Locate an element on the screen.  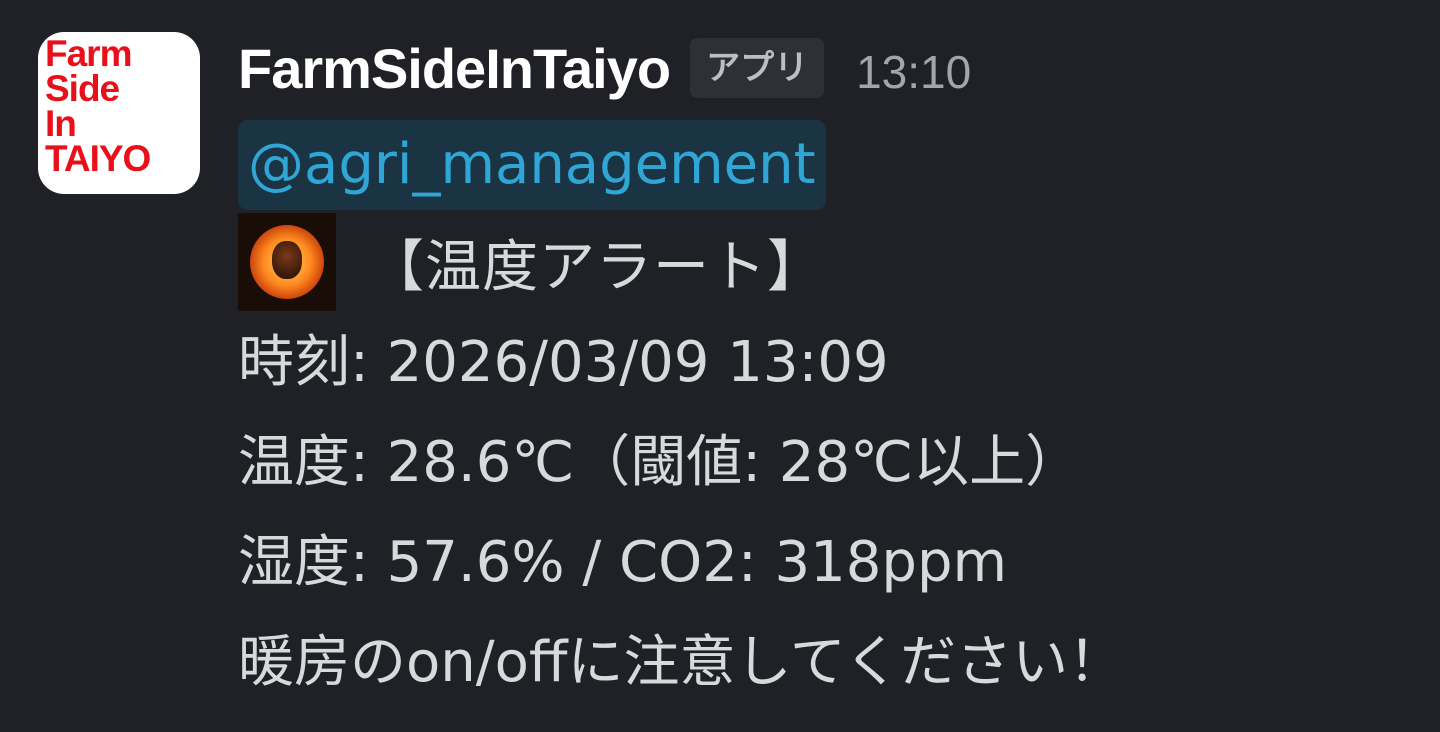
user-mention: @agri_management is located at coordinates (532, 165).